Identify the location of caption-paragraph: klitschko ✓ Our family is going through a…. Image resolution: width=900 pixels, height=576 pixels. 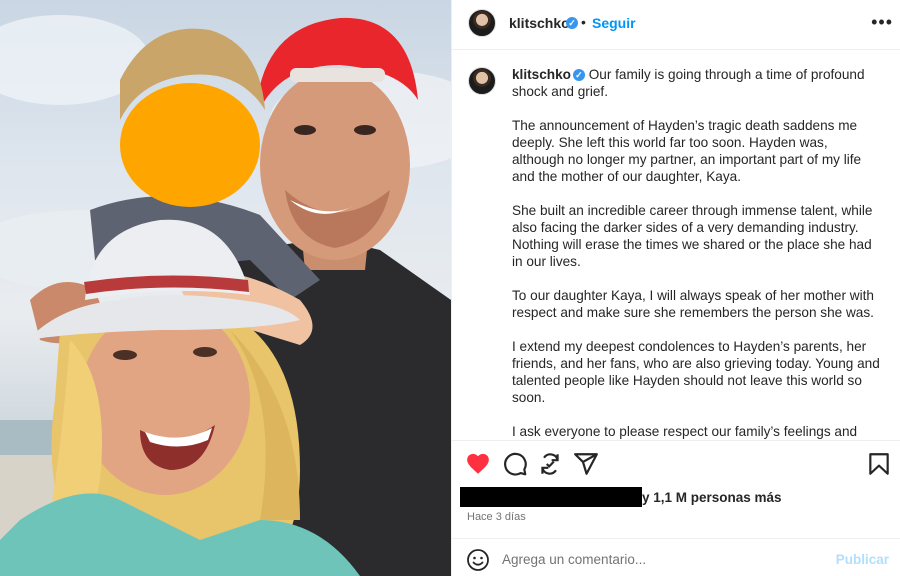
(688, 83).